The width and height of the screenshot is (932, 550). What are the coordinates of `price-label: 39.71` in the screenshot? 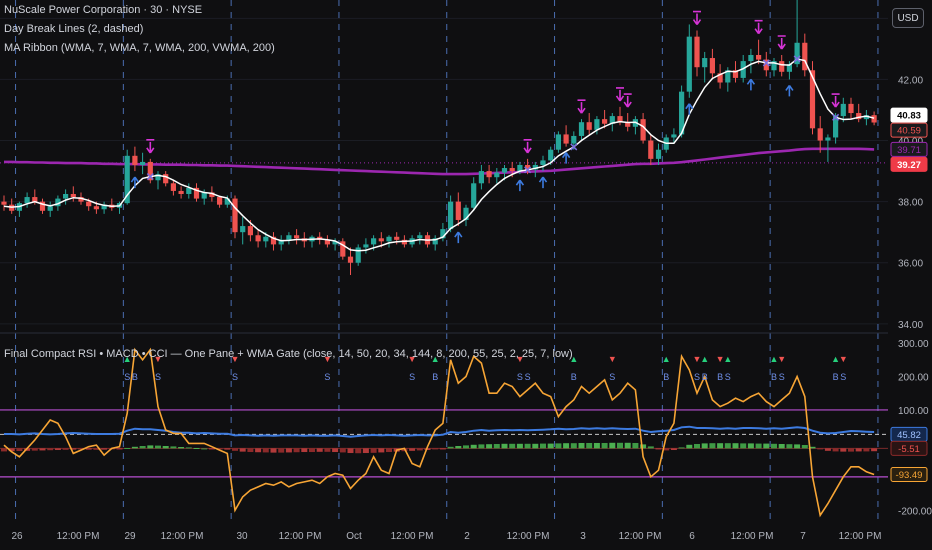 It's located at (909, 150).